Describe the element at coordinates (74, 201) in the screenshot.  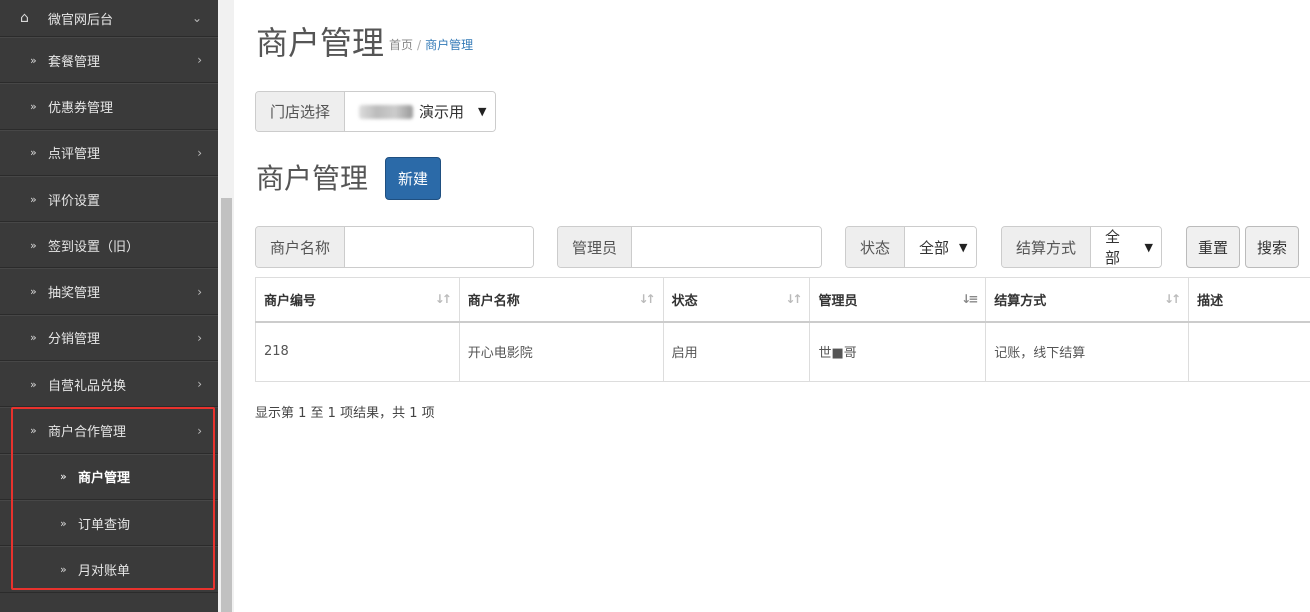
I see `sidebar-item-label: 评价设置` at that location.